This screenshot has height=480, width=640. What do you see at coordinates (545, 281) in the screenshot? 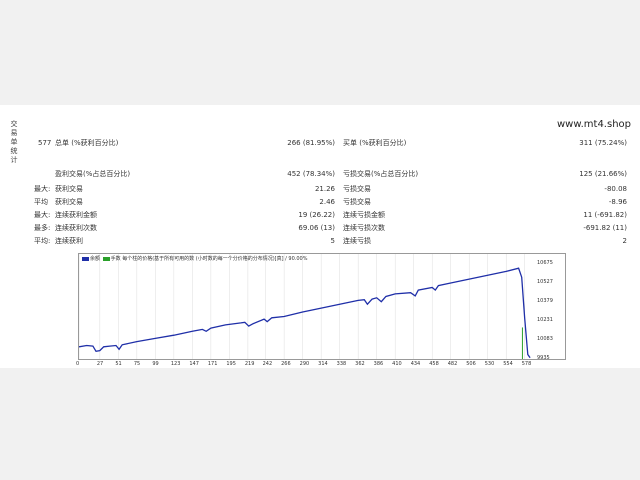
I see `y-tick-label: 10527` at bounding box center [545, 281].